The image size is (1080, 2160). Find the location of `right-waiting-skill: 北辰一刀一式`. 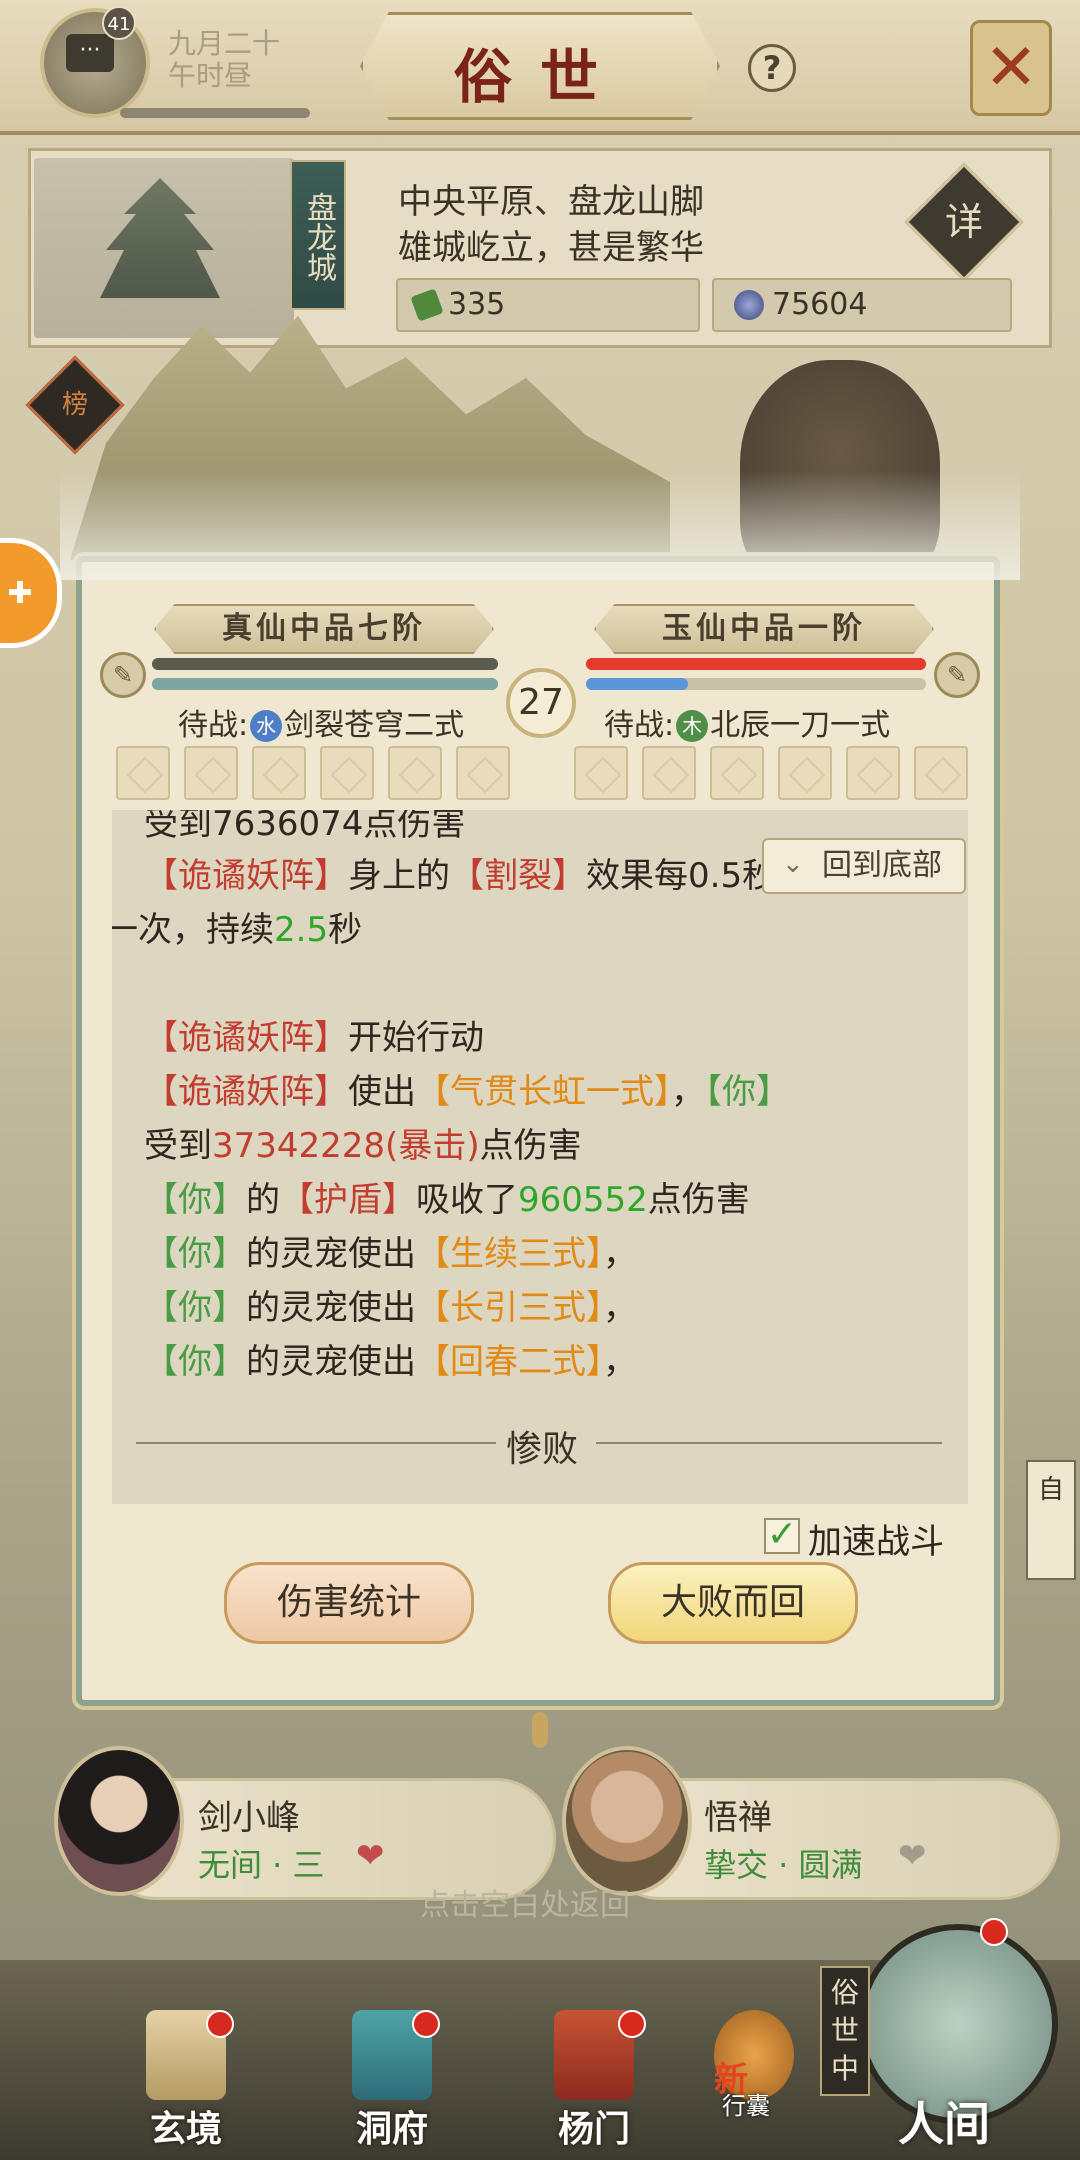

right-waiting-skill: 北辰一刀一式 is located at coordinates (800, 725).